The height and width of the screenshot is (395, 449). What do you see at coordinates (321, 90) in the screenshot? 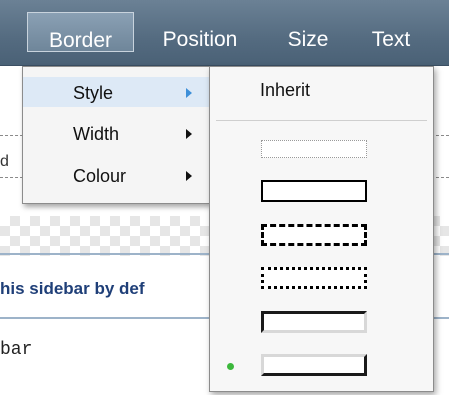
I see `submenu-item-inherit: Inherit` at bounding box center [321, 90].